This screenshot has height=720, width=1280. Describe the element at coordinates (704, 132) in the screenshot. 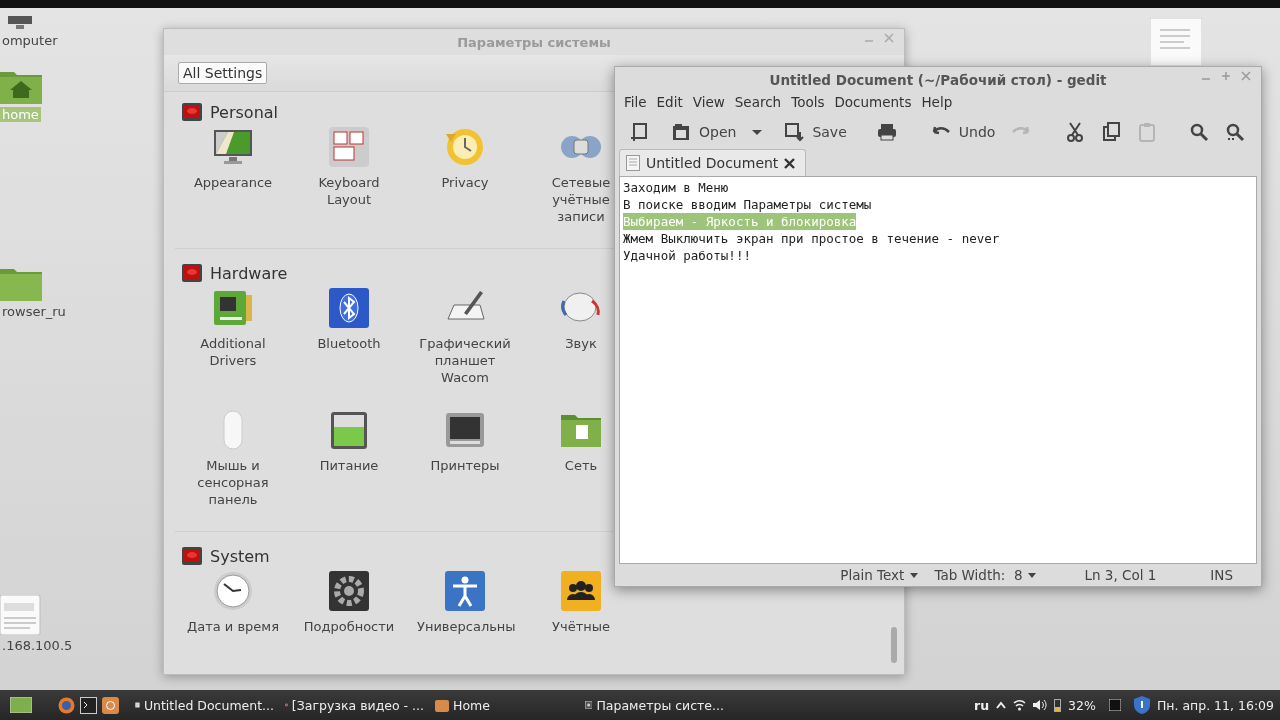

I see `open-button: Open` at that location.